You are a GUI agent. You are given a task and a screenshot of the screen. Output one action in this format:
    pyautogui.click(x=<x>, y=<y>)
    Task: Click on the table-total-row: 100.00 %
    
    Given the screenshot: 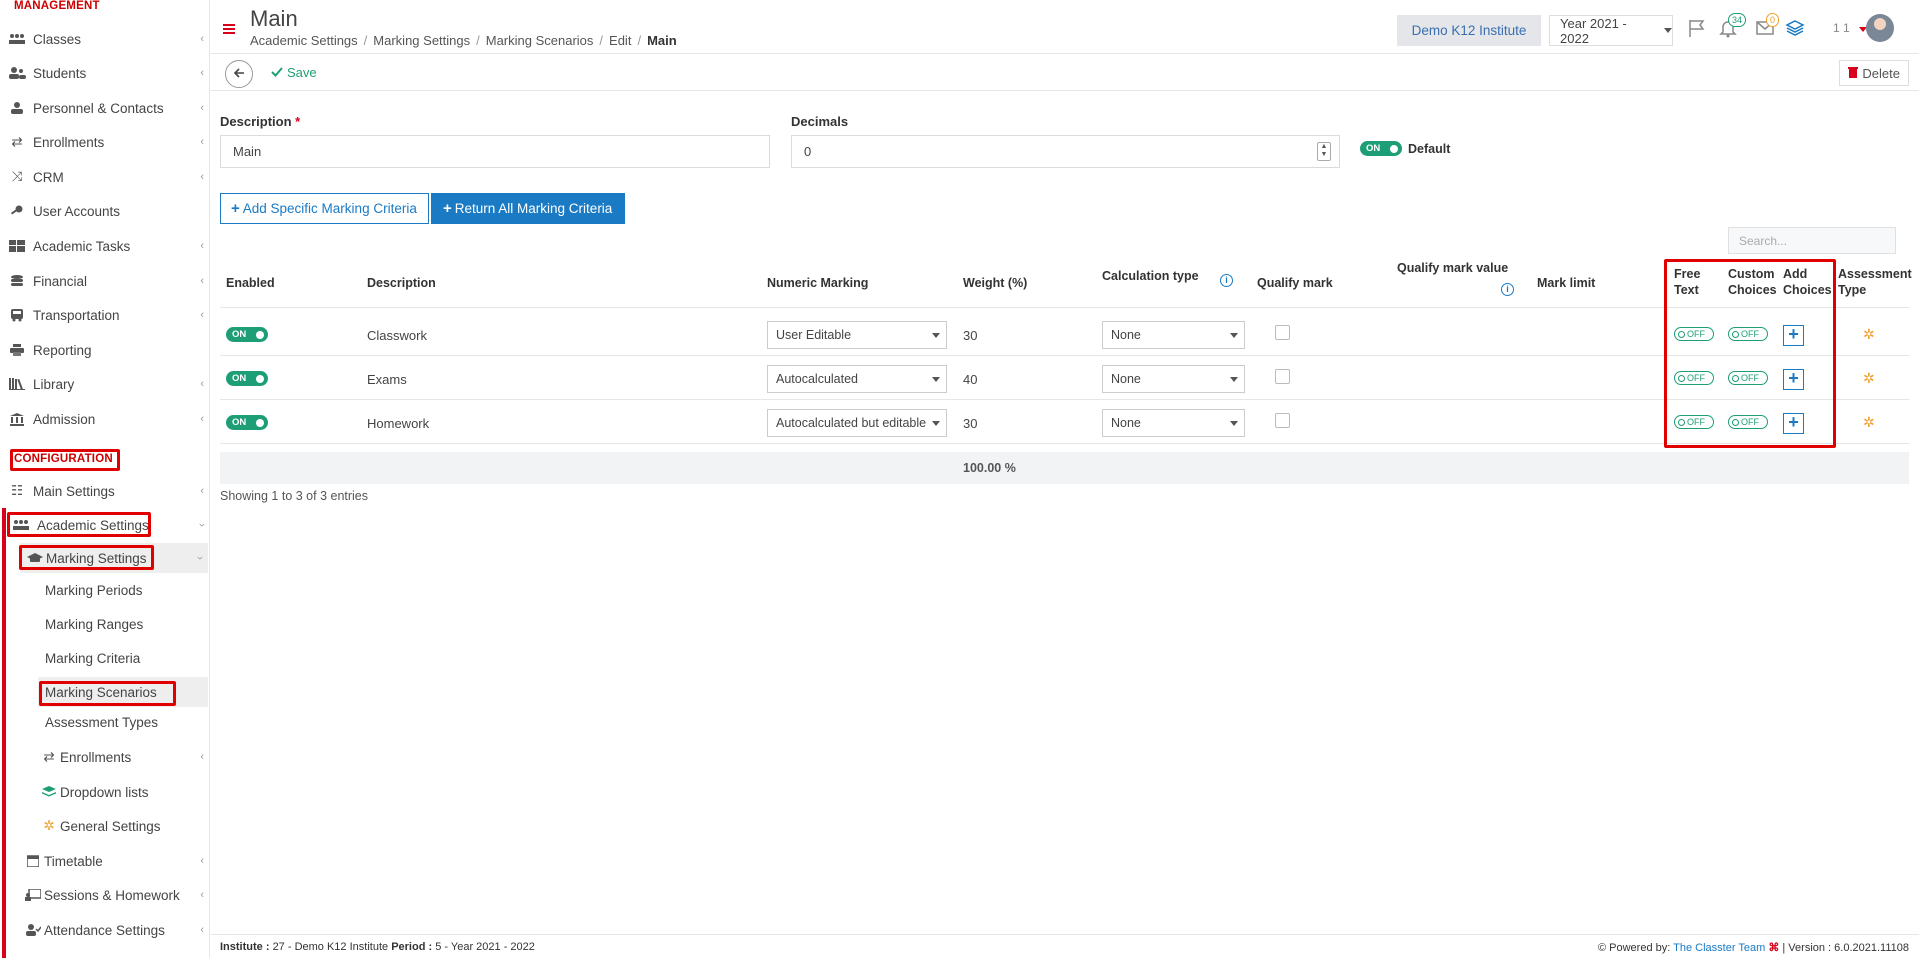 What is the action you would take?
    pyautogui.click(x=1064, y=468)
    